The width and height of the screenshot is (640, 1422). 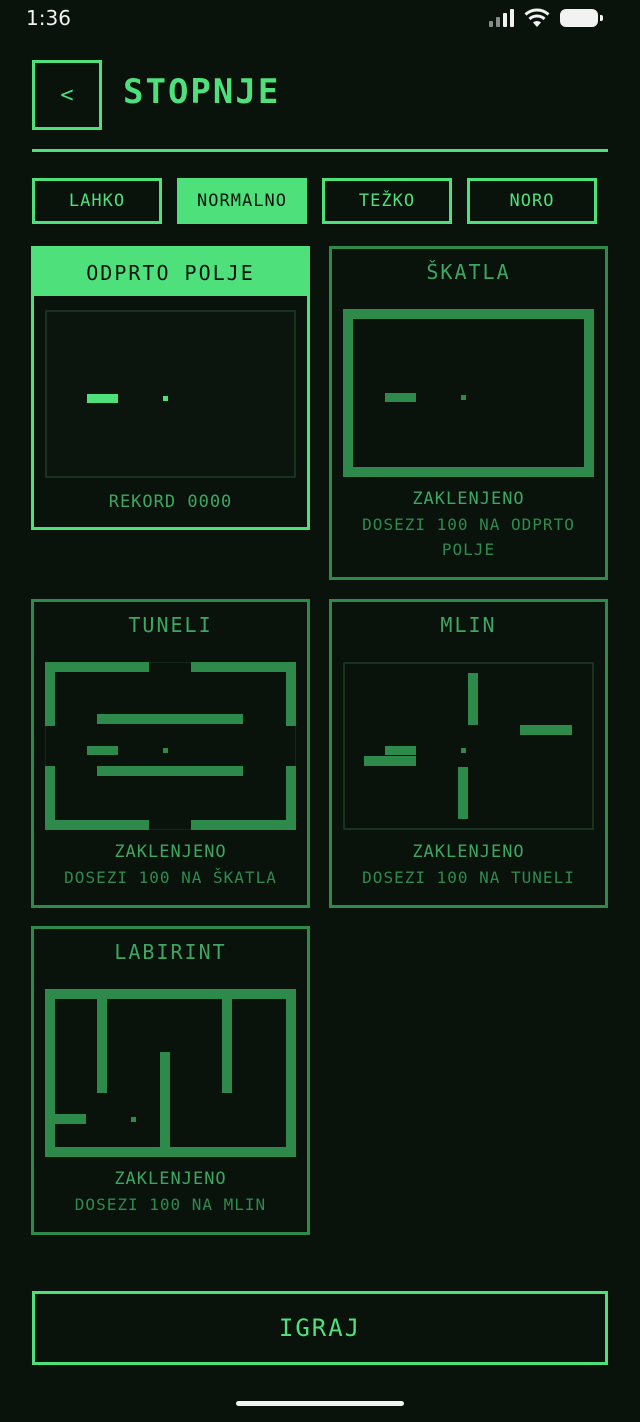 I want to click on tab-tezko: TEŽKO, so click(x=387, y=201).